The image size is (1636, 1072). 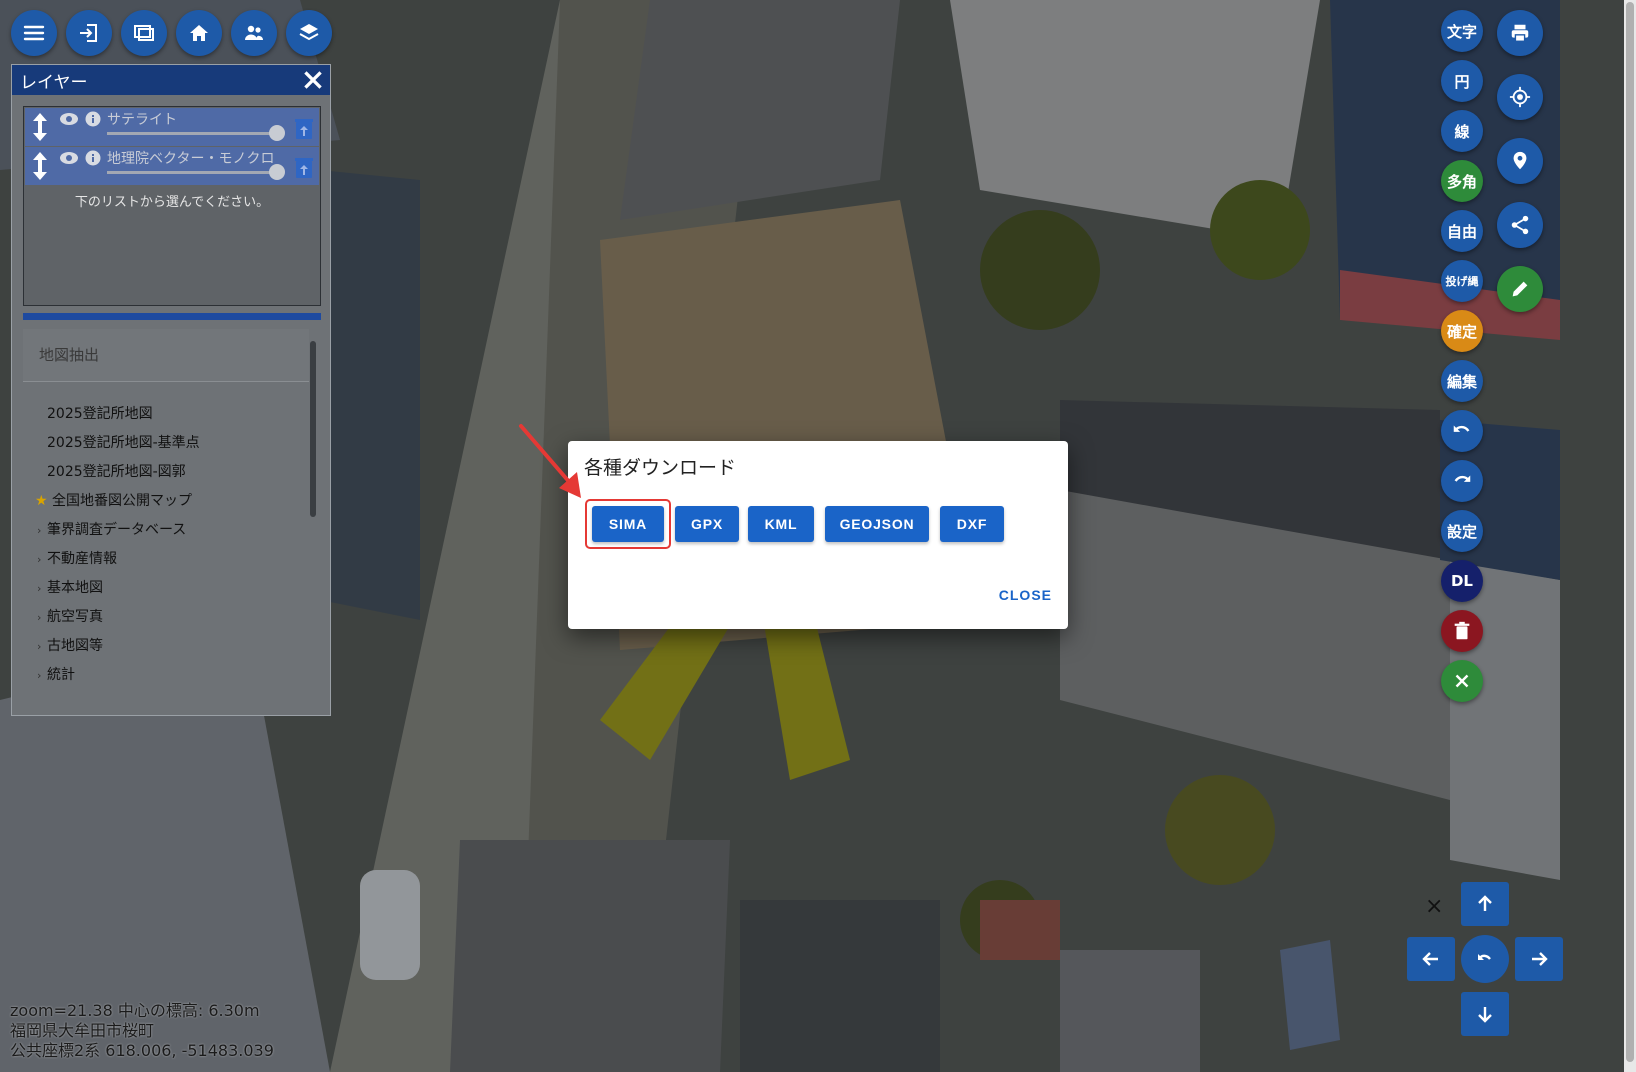 I want to click on layers-button, so click(x=309, y=33).